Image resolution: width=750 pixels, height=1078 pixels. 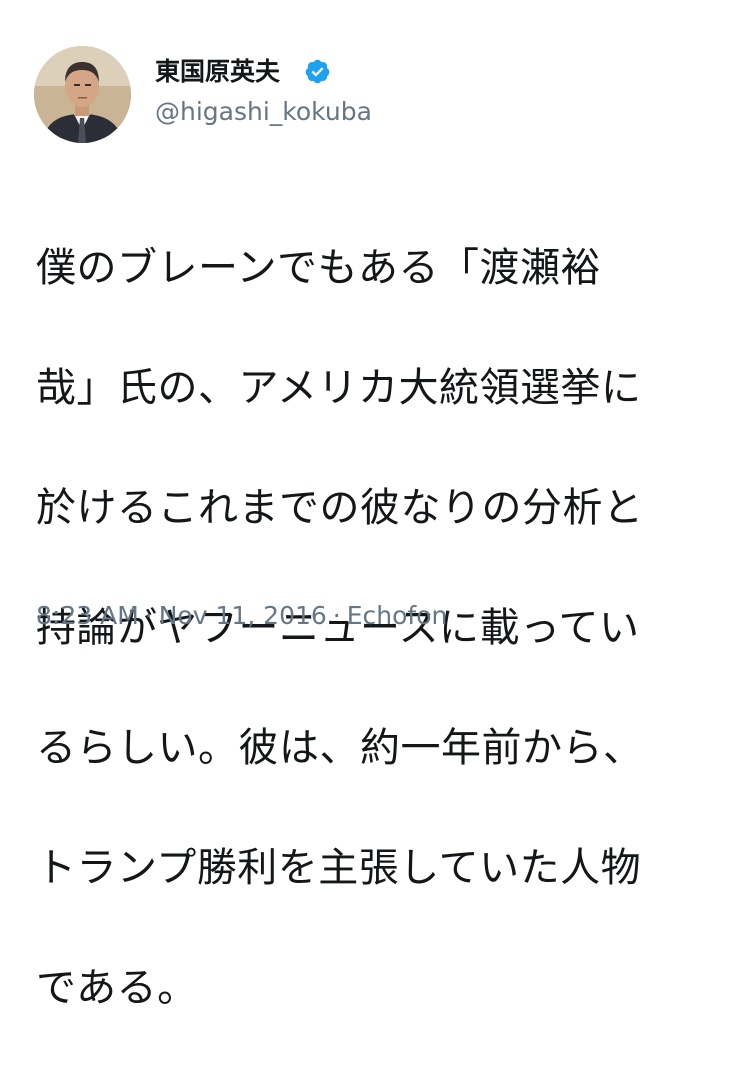 I want to click on verified-badge-icon, so click(x=317, y=71).